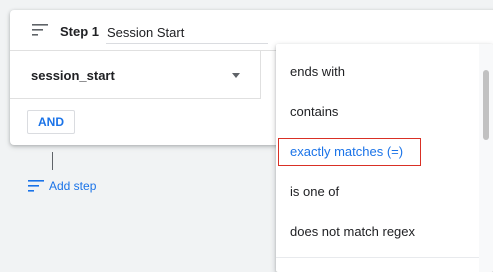 Image resolution: width=493 pixels, height=272 pixels. Describe the element at coordinates (40, 30) in the screenshot. I see `sort-icon` at that location.